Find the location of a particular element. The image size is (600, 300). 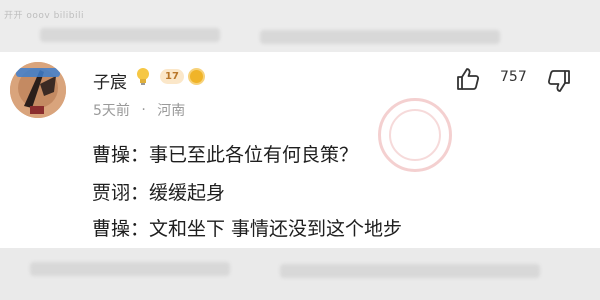

medal-icon is located at coordinates (196, 76).